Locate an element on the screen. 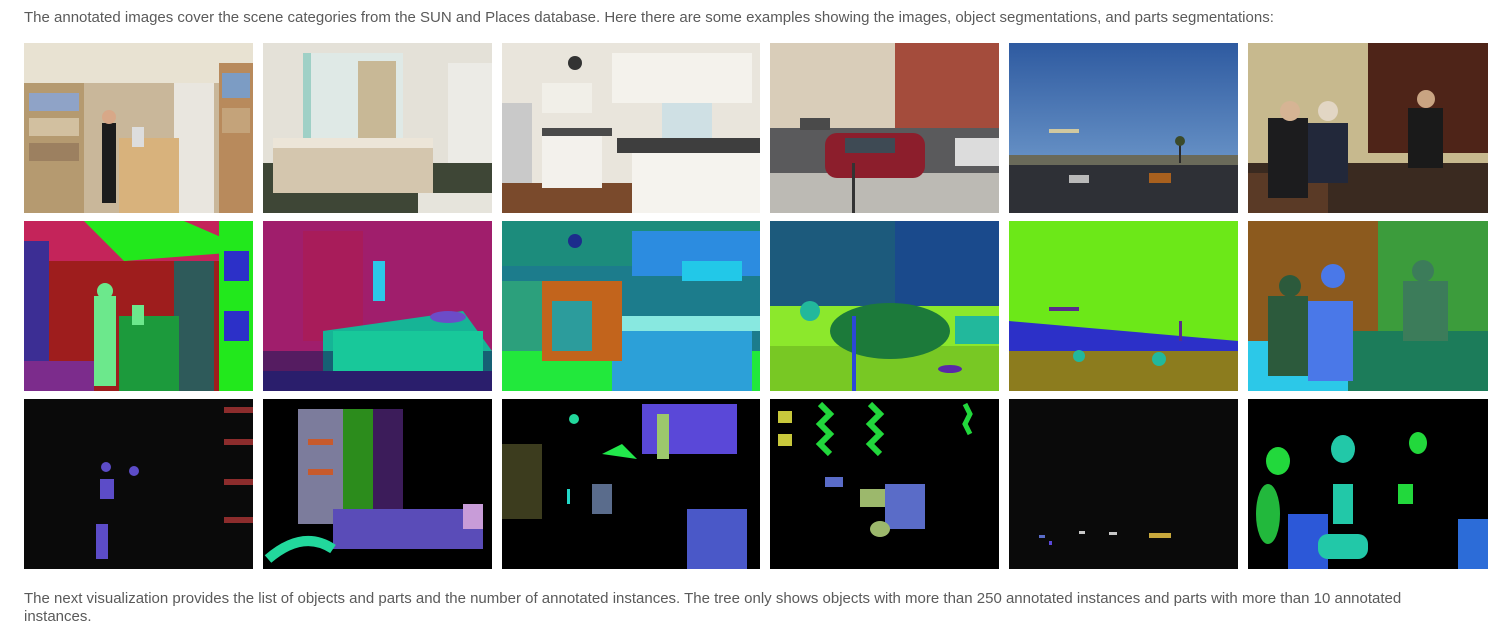 This screenshot has width=1508, height=628. highway-object-seg is located at coordinates (1123, 306).